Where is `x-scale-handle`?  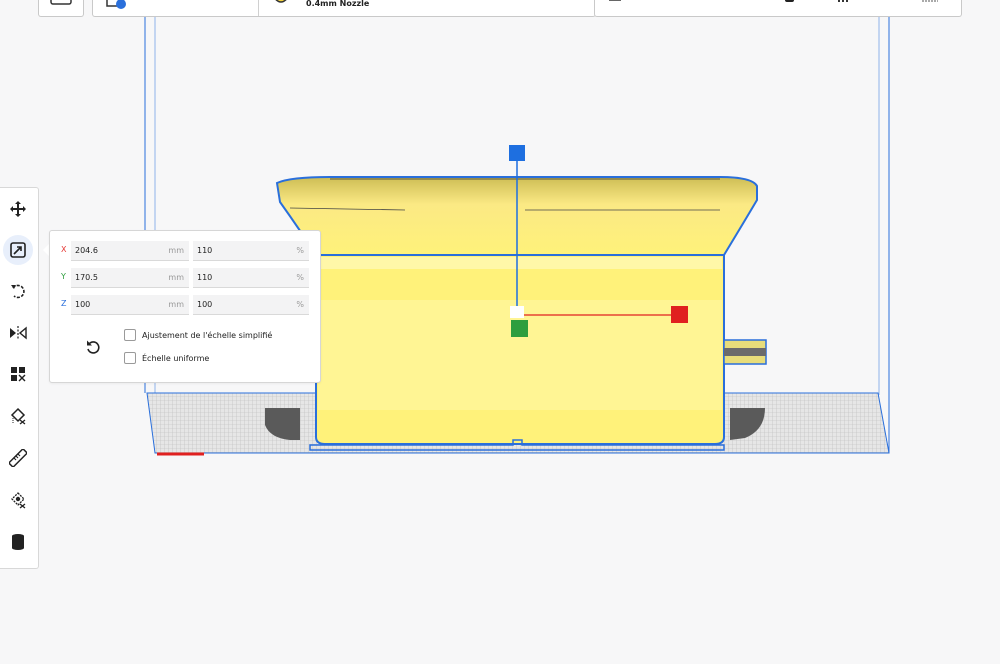
x-scale-handle is located at coordinates (679, 314).